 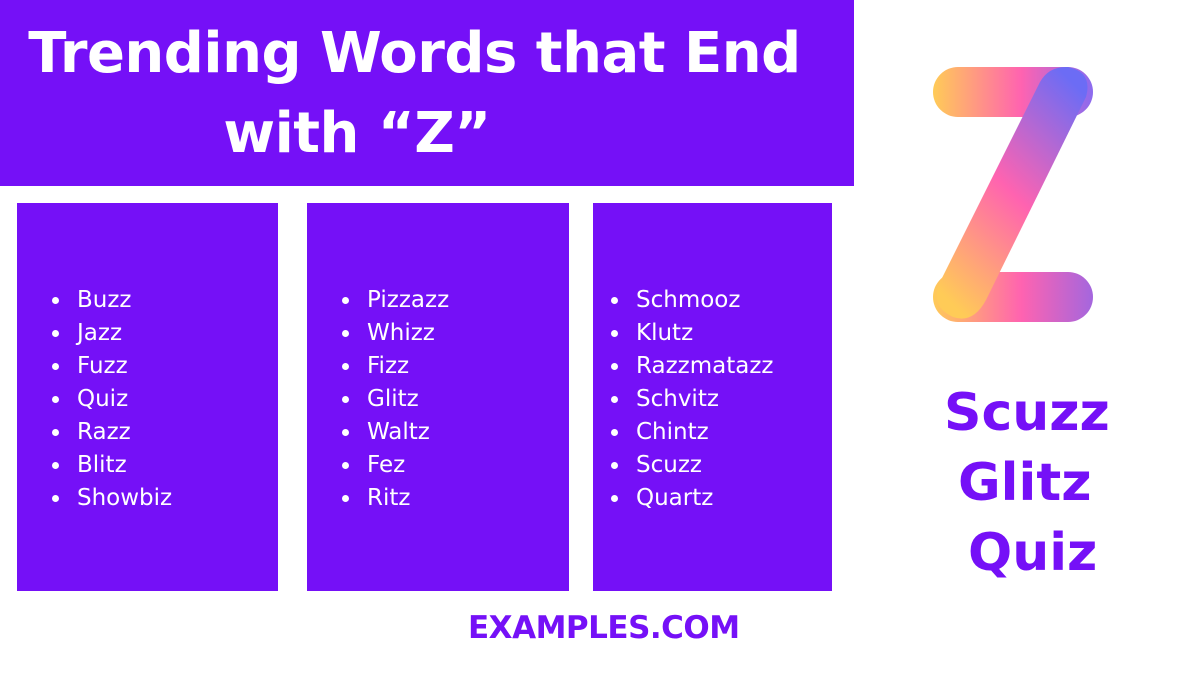 What do you see at coordinates (103, 399) in the screenshot?
I see `word: Quiz` at bounding box center [103, 399].